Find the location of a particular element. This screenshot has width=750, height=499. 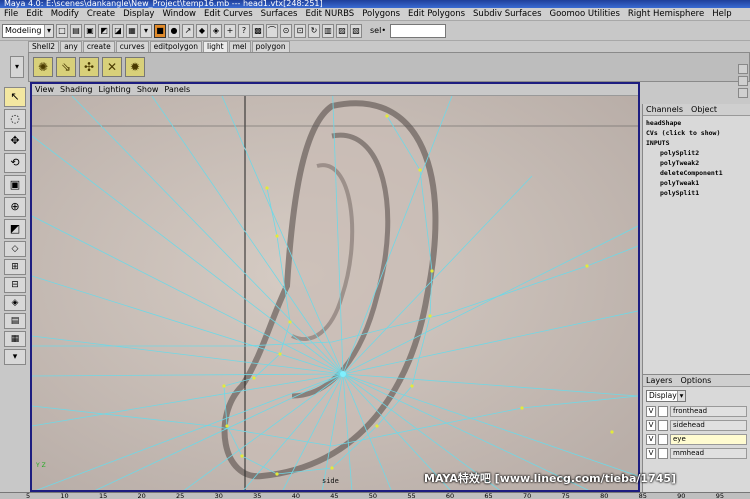

open-scene-icon: ▤ is located at coordinates (76, 30).